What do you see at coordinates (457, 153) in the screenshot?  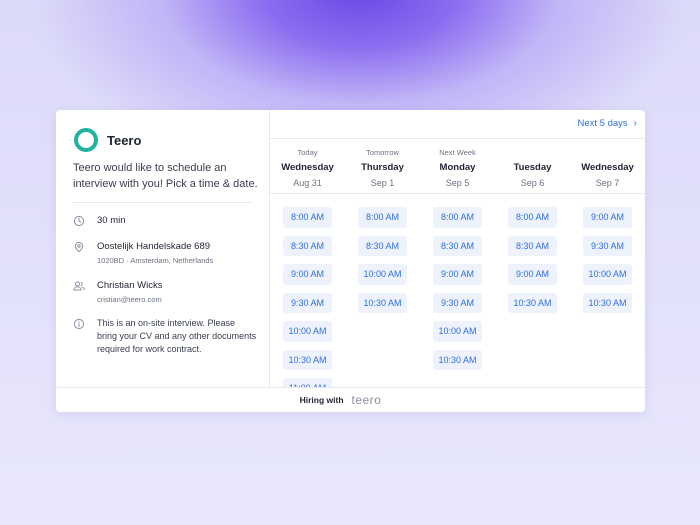 I see `day-relative-label: Next Week` at bounding box center [457, 153].